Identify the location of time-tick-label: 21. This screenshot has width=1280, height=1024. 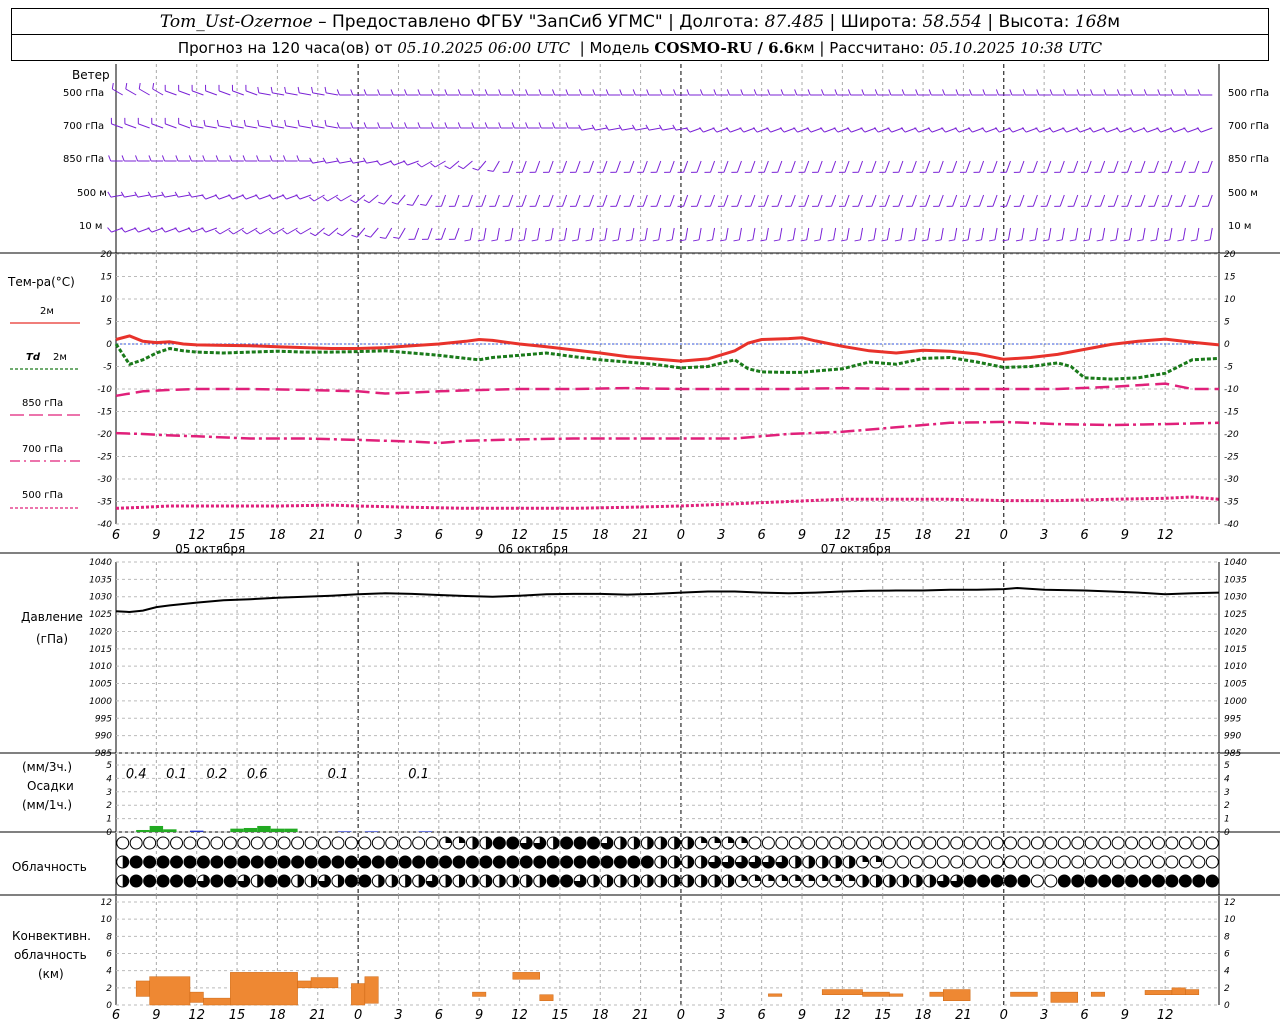
(640, 535).